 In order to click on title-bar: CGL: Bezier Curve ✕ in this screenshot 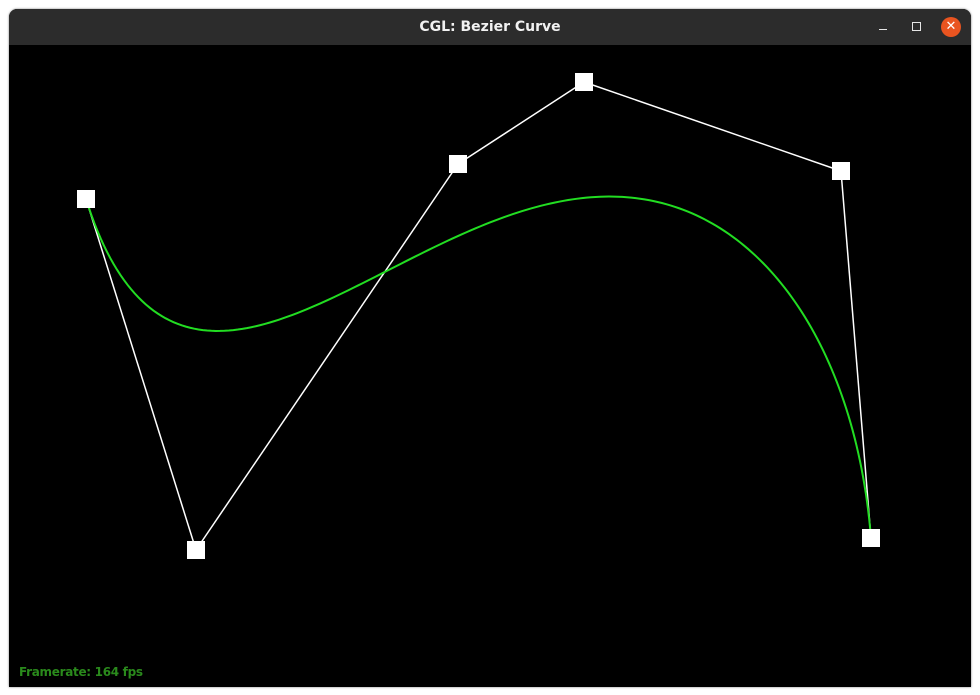, I will do `click(490, 27)`.